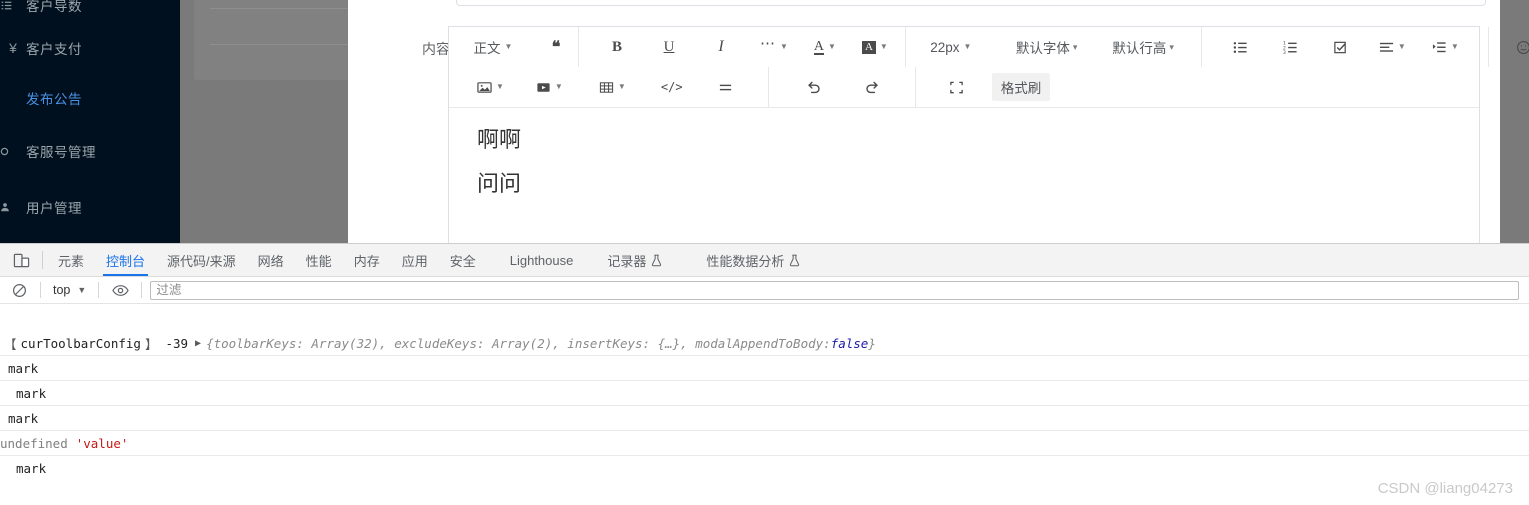 Image resolution: width=1529 pixels, height=505 pixels. I want to click on list-icon, so click(13, 6).